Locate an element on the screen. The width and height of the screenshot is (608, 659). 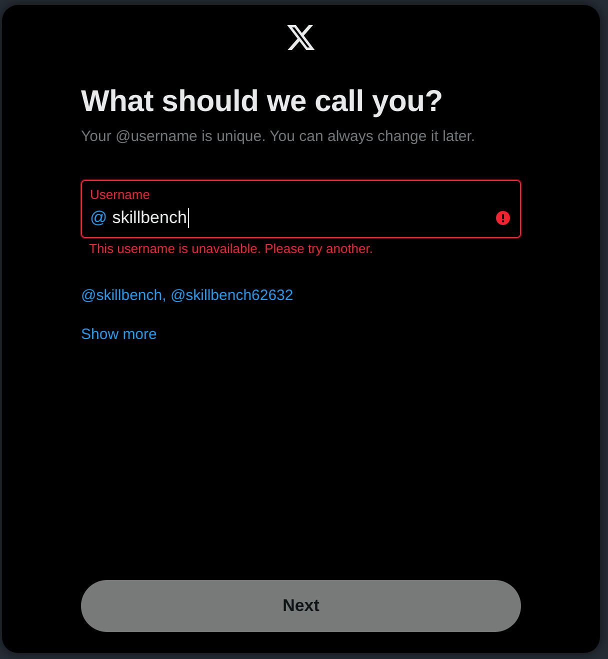
field-label: Username is located at coordinates (120, 195).